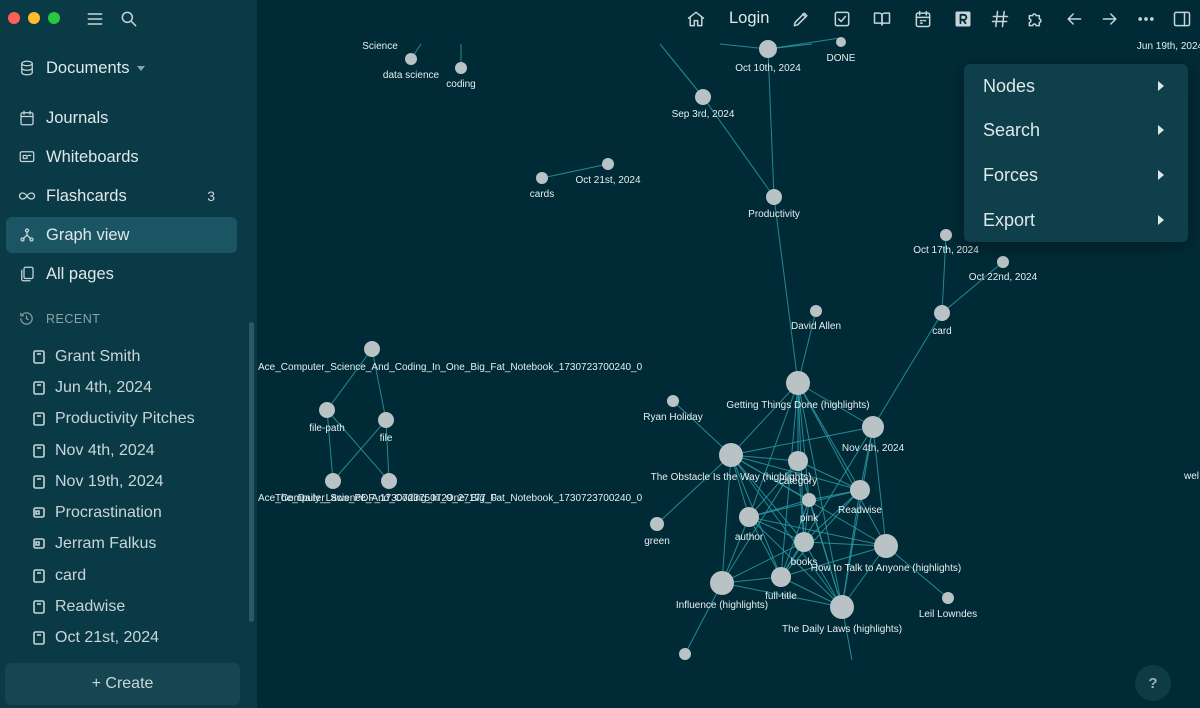  I want to click on recent-item: Jerram Falkus, so click(94, 544).